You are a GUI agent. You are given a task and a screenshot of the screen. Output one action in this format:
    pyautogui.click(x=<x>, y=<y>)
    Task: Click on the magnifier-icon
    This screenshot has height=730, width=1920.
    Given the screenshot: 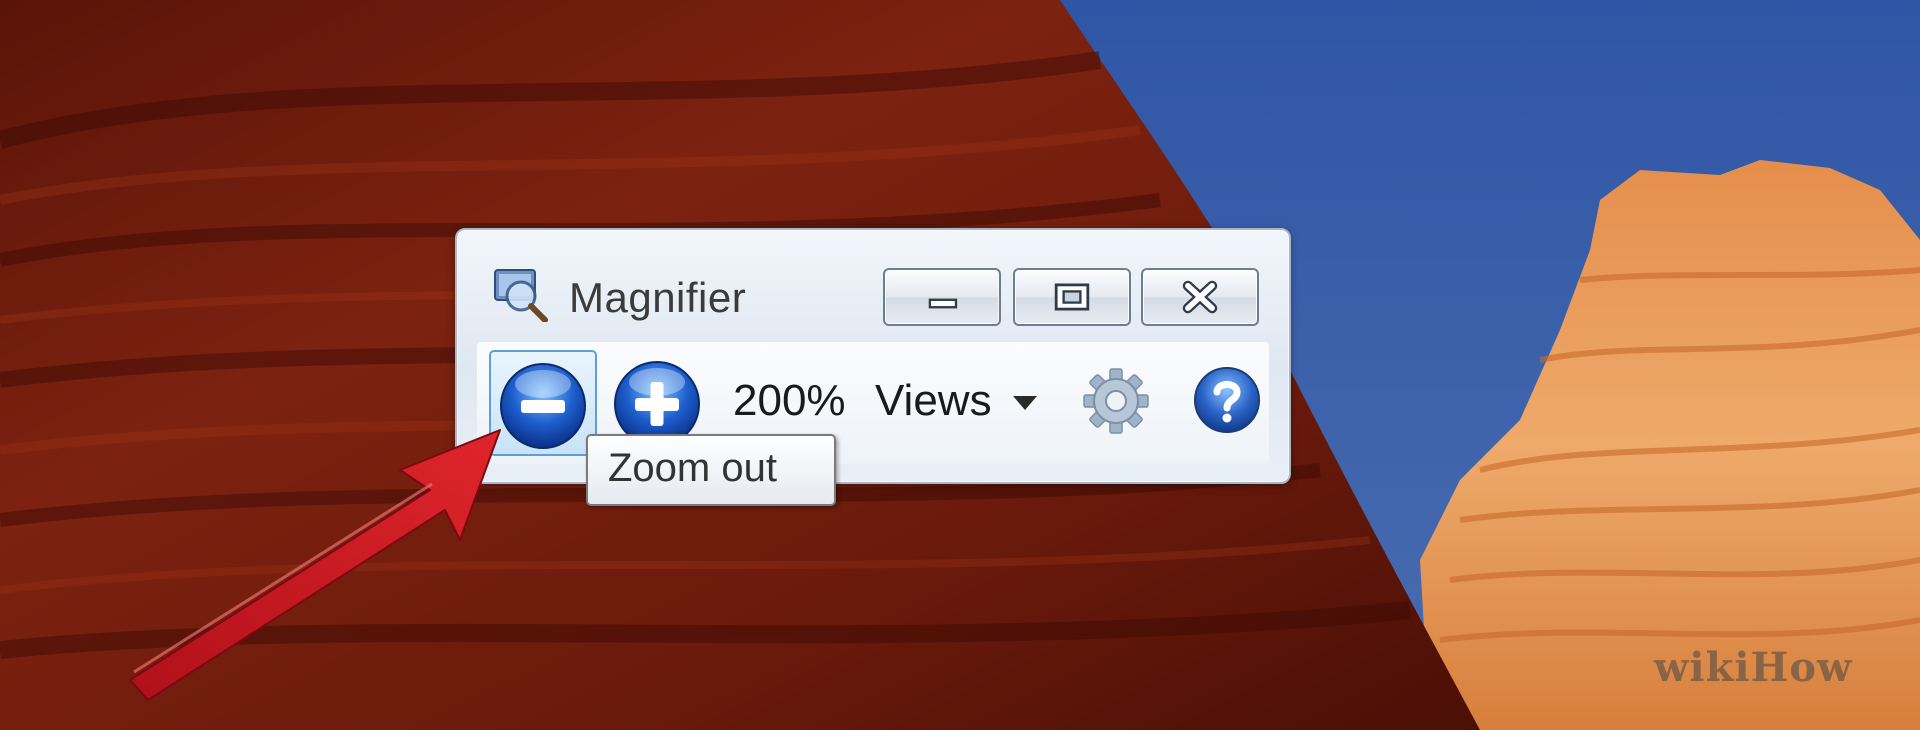 What is the action you would take?
    pyautogui.click(x=521, y=295)
    